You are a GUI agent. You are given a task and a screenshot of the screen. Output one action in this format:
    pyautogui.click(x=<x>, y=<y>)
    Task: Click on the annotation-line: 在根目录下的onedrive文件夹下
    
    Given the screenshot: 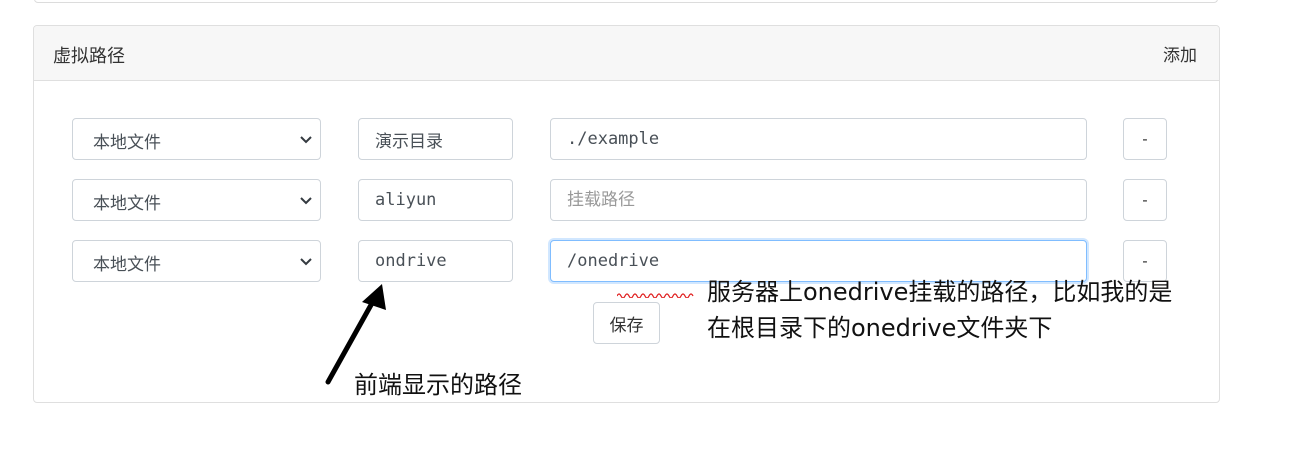 What is the action you would take?
    pyautogui.click(x=880, y=328)
    